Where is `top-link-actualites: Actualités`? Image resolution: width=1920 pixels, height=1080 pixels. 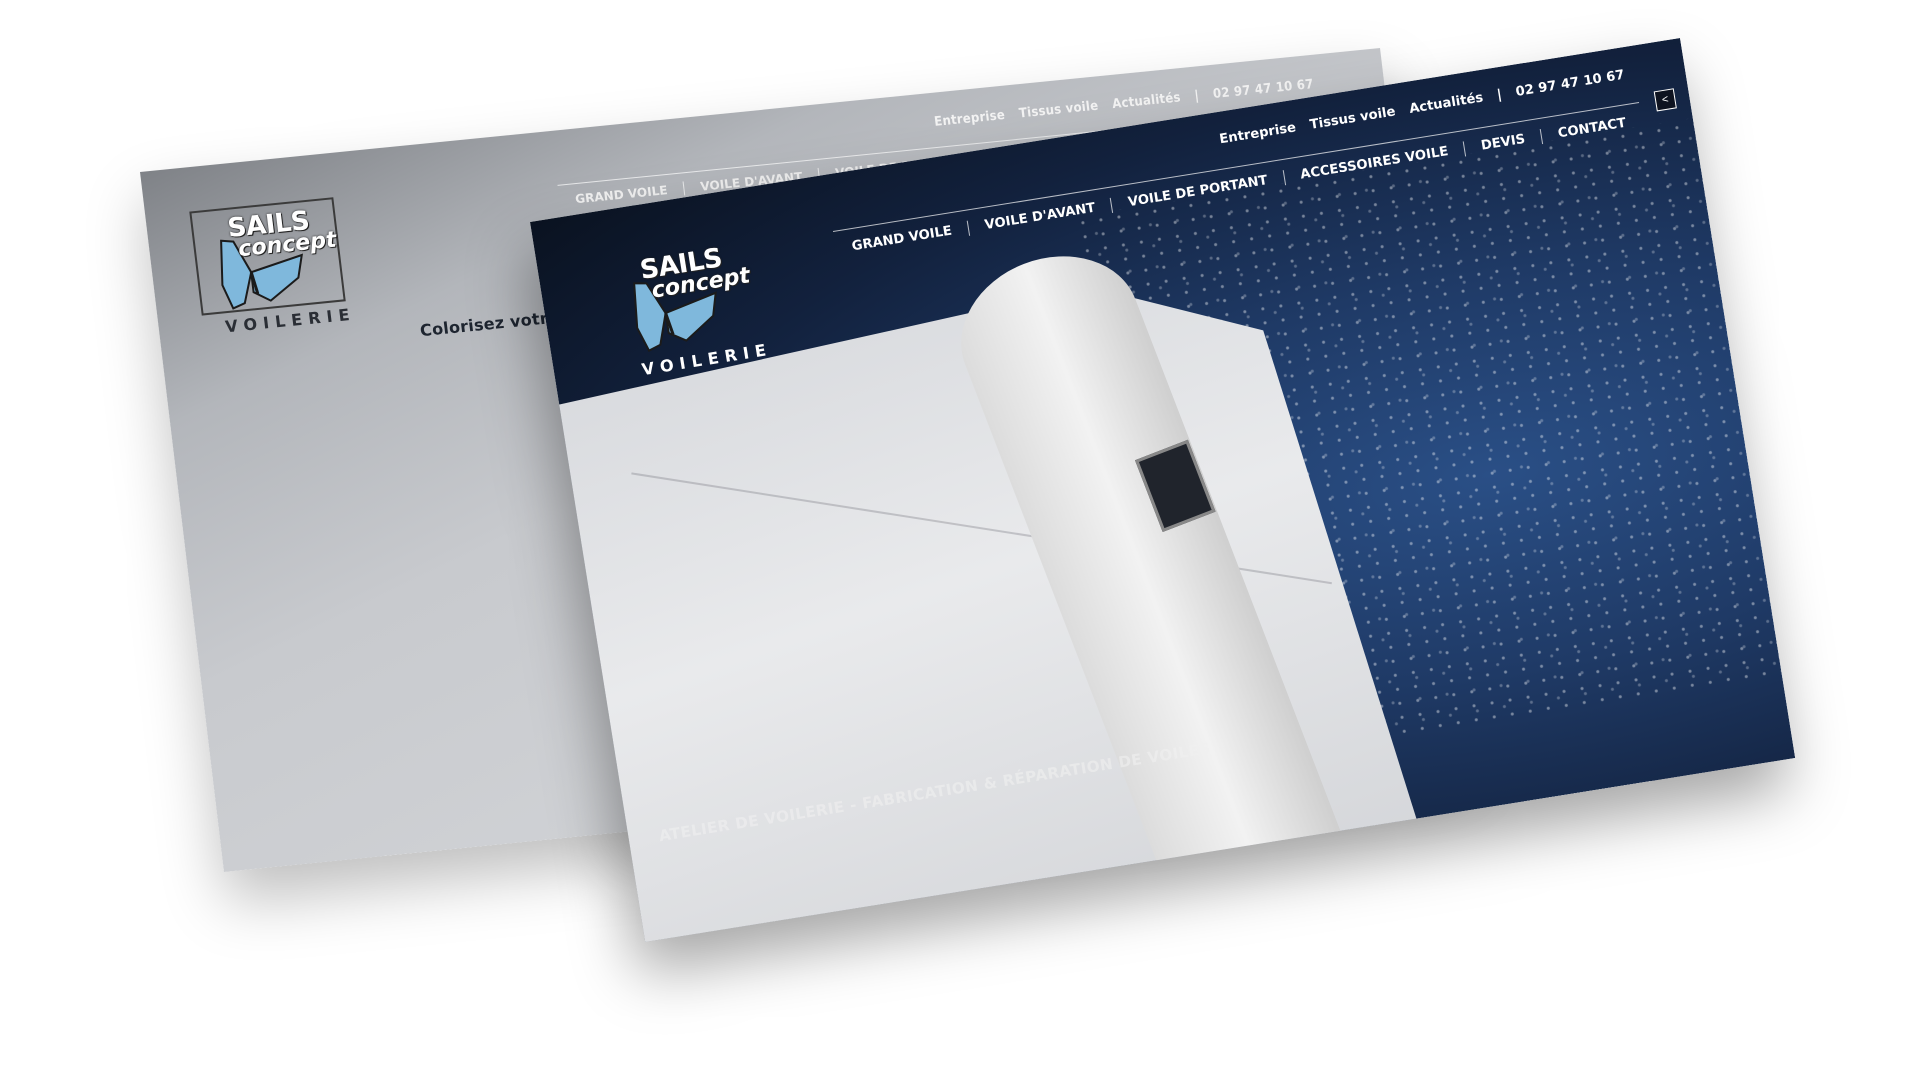 top-link-actualites: Actualités is located at coordinates (1146, 101).